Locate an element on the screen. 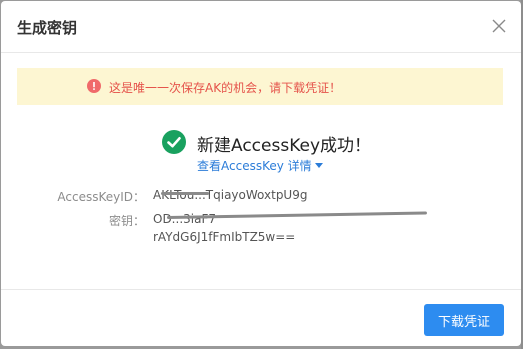 The height and width of the screenshot is (349, 523). dialog-header: 生成密钥 is located at coordinates (261, 27).